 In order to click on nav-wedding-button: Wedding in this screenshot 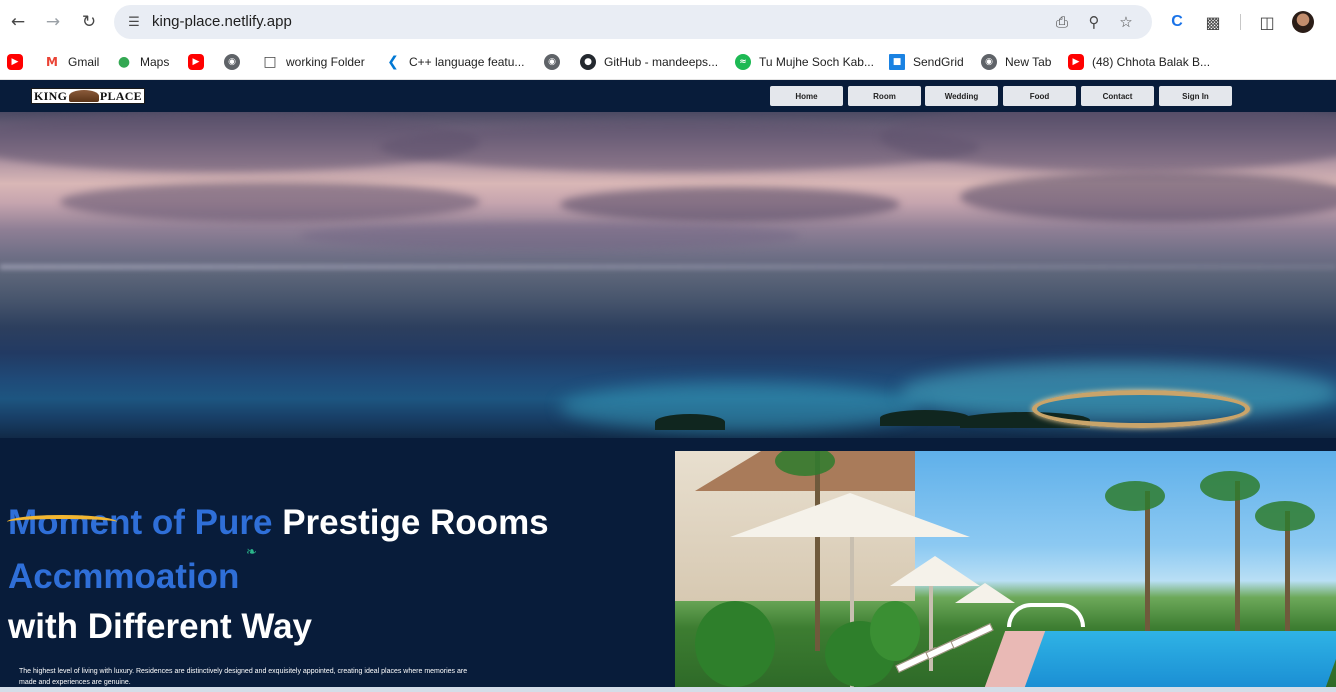, I will do `click(961, 96)`.